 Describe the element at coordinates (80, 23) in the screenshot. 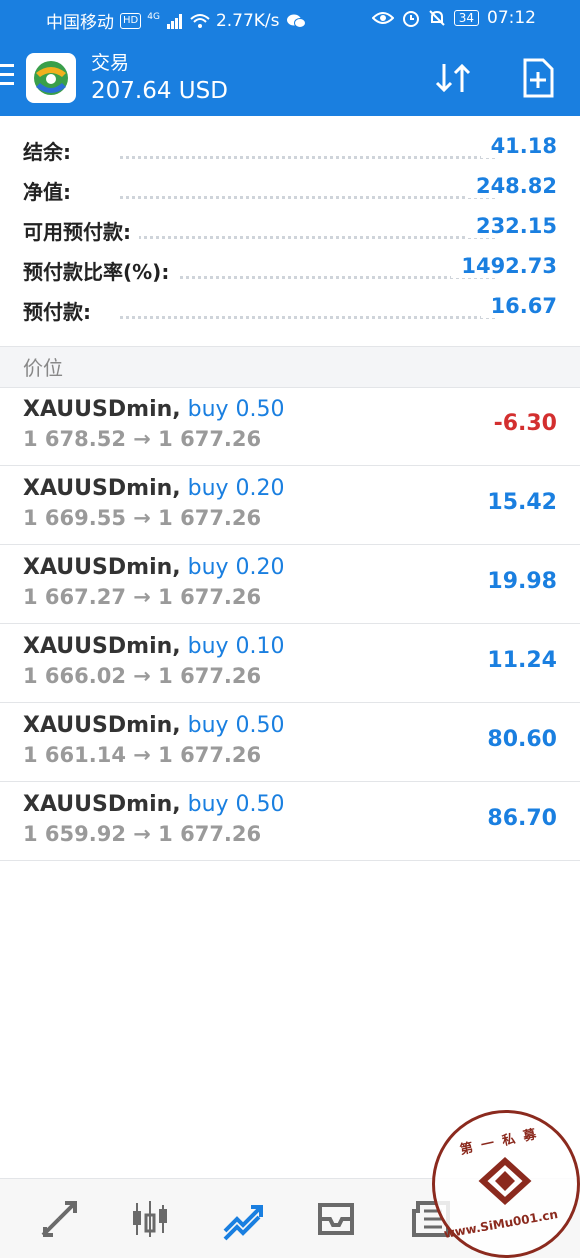

I see `carrier-name: 中国移动` at that location.